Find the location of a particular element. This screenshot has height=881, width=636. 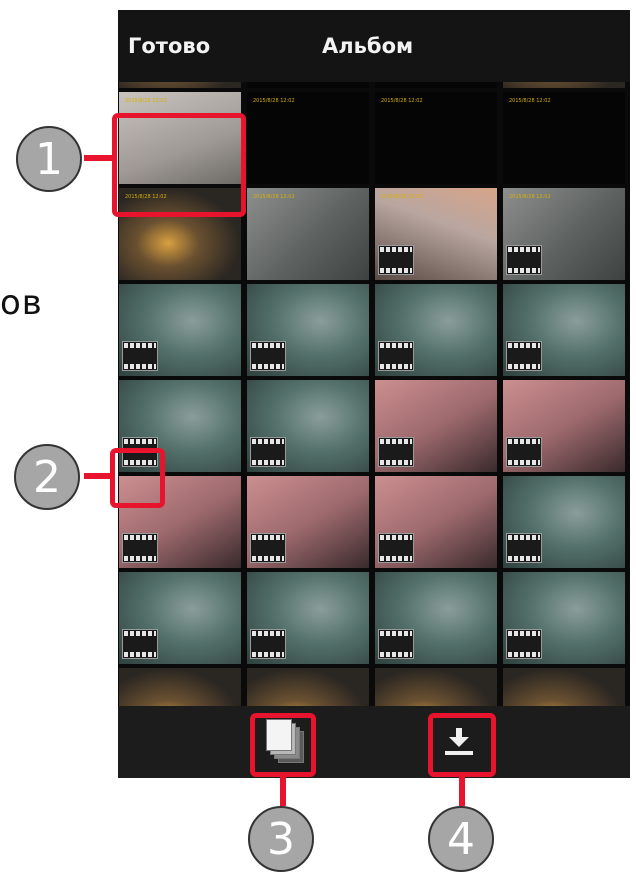

top-bar: Готово Альбом is located at coordinates (374, 46).